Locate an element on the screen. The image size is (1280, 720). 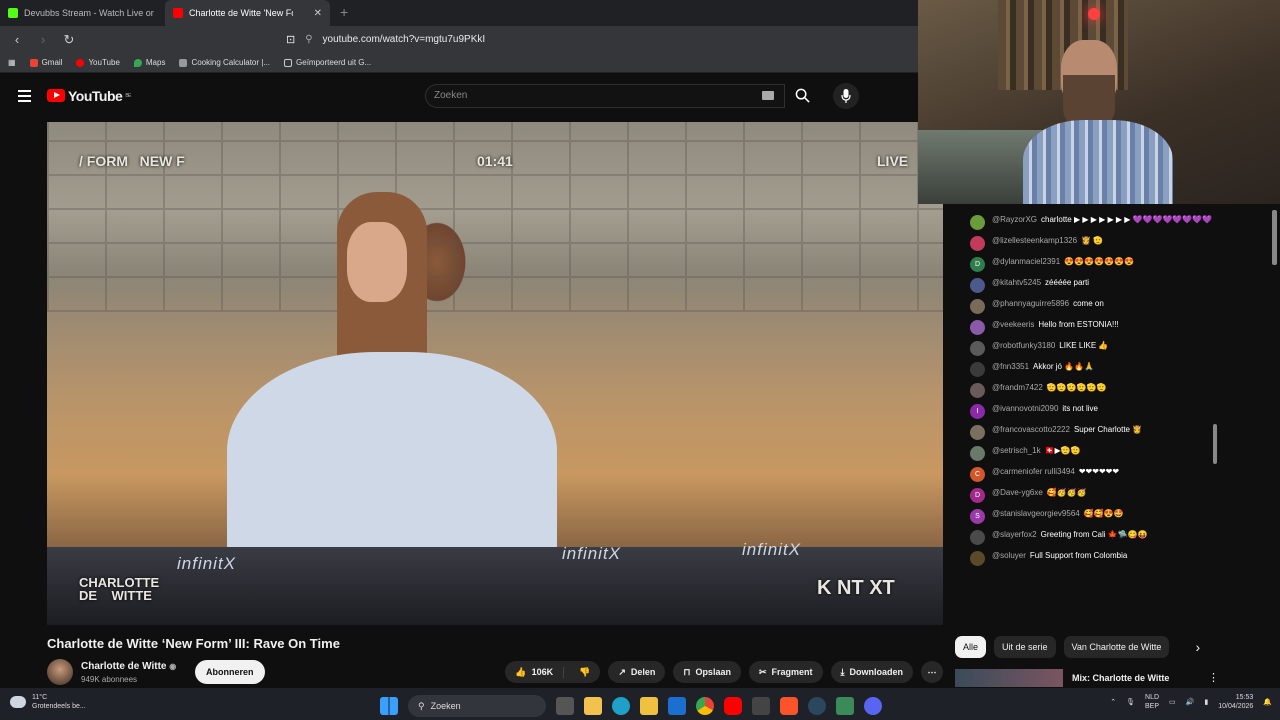
channel-avatar is located at coordinates (60, 672).